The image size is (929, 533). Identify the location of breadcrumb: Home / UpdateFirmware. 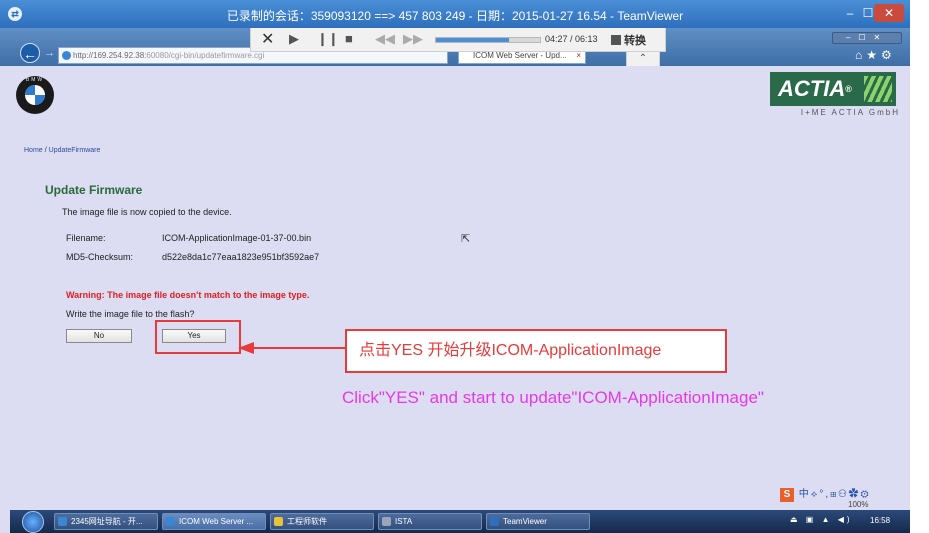
(62, 150).